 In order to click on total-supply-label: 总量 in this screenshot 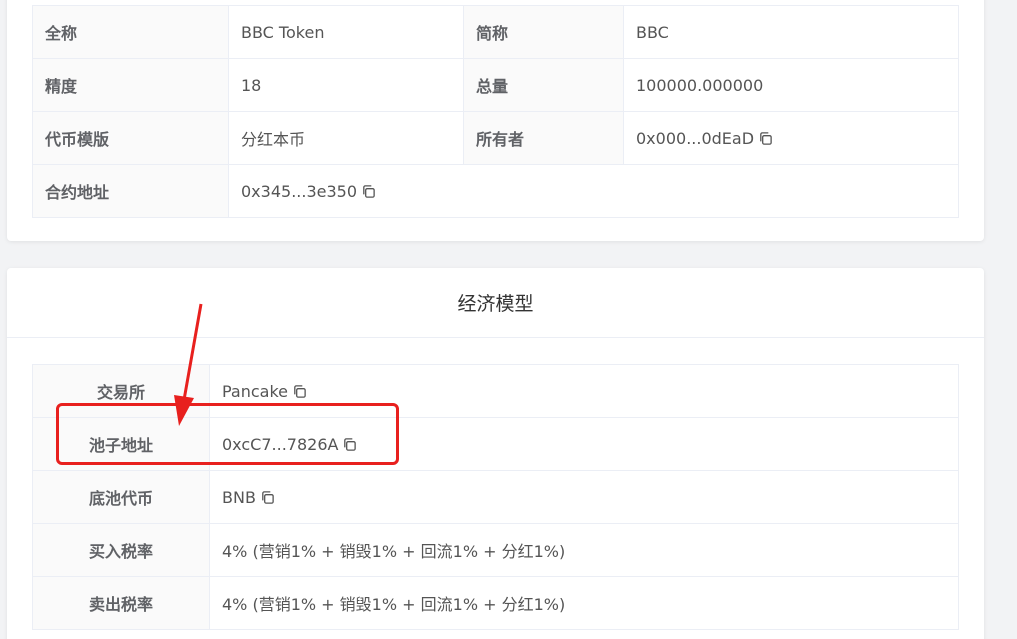, I will do `click(543, 85)`.